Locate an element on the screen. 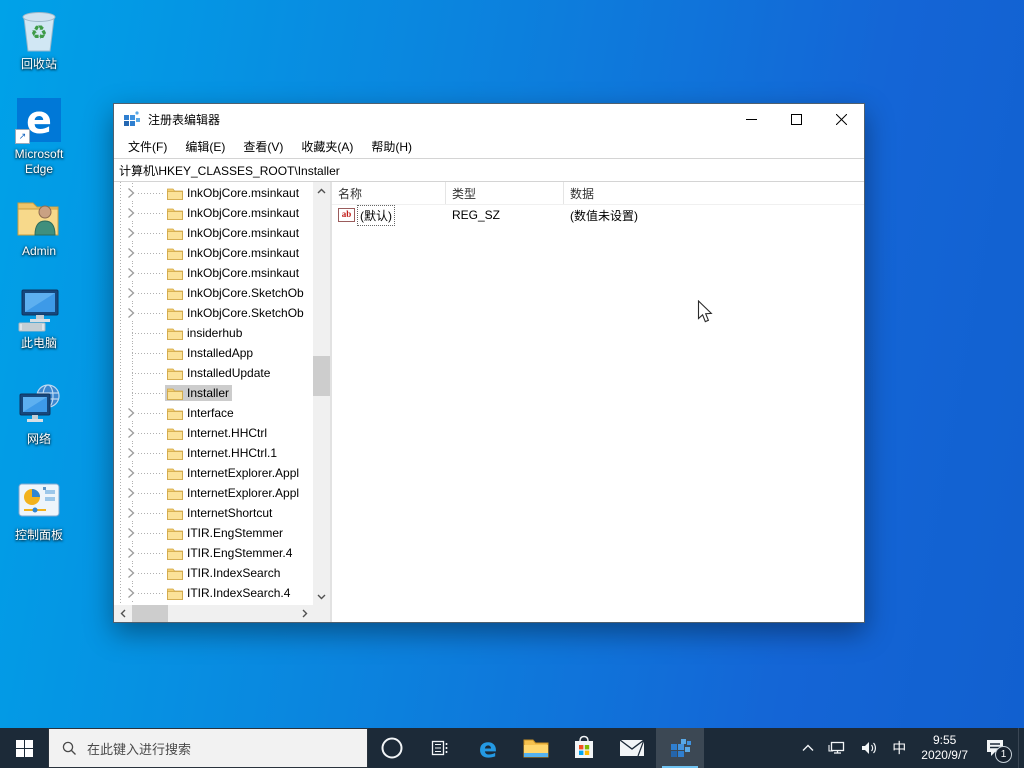 The width and height of the screenshot is (1024, 768). scroll-up-arrow-icon is located at coordinates (321, 190).